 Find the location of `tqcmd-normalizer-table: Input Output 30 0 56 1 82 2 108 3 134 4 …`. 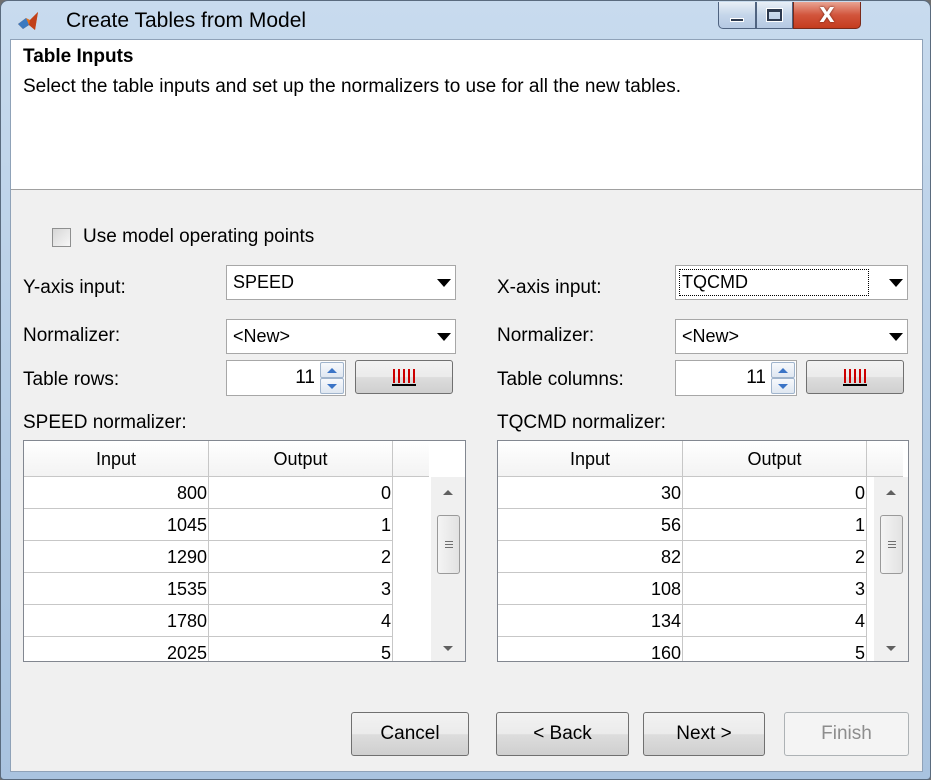

tqcmd-normalizer-table: Input Output 30 0 56 1 82 2 108 3 134 4 … is located at coordinates (703, 551).